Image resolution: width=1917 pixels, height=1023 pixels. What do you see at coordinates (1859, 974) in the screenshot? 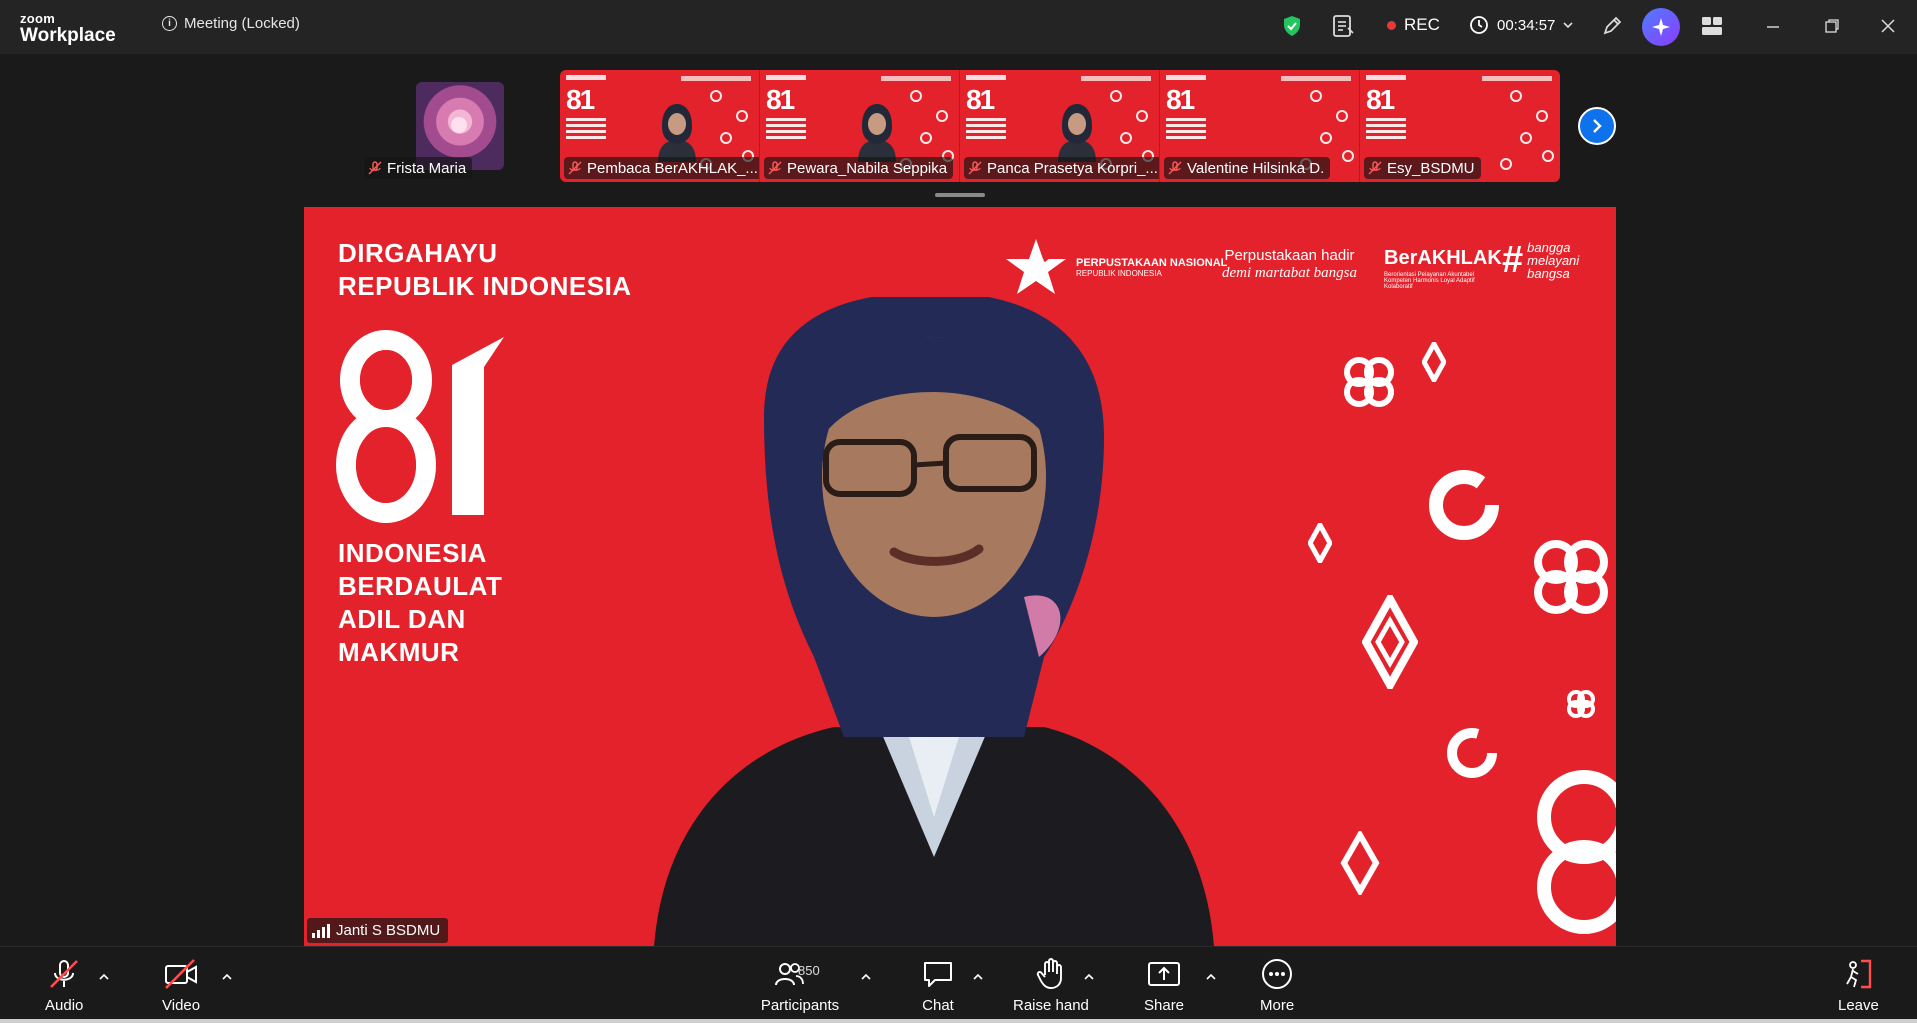
I see `leave-door-icon` at bounding box center [1859, 974].